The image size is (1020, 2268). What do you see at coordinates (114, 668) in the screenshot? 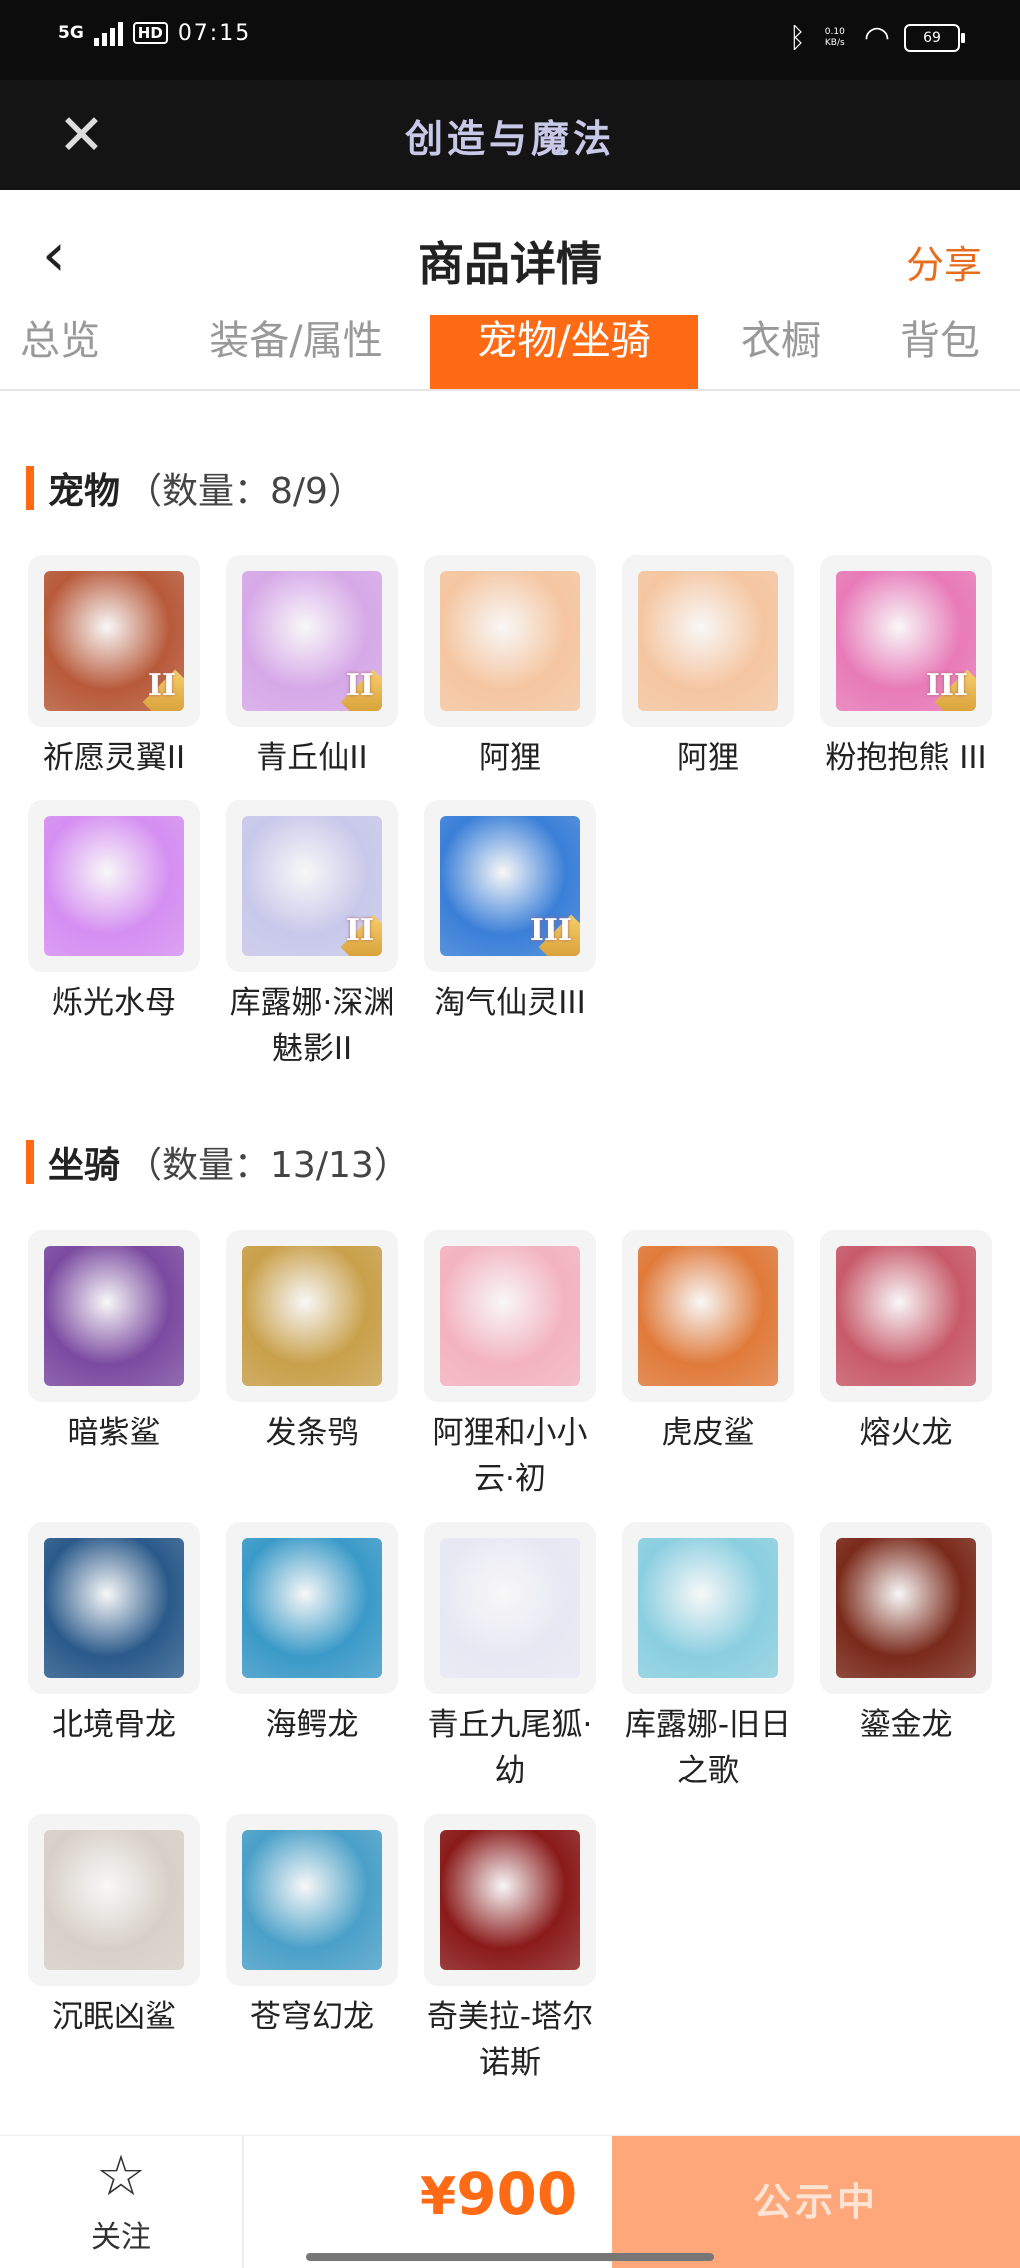
I see `pet-item: II 祈愿灵翼II` at bounding box center [114, 668].